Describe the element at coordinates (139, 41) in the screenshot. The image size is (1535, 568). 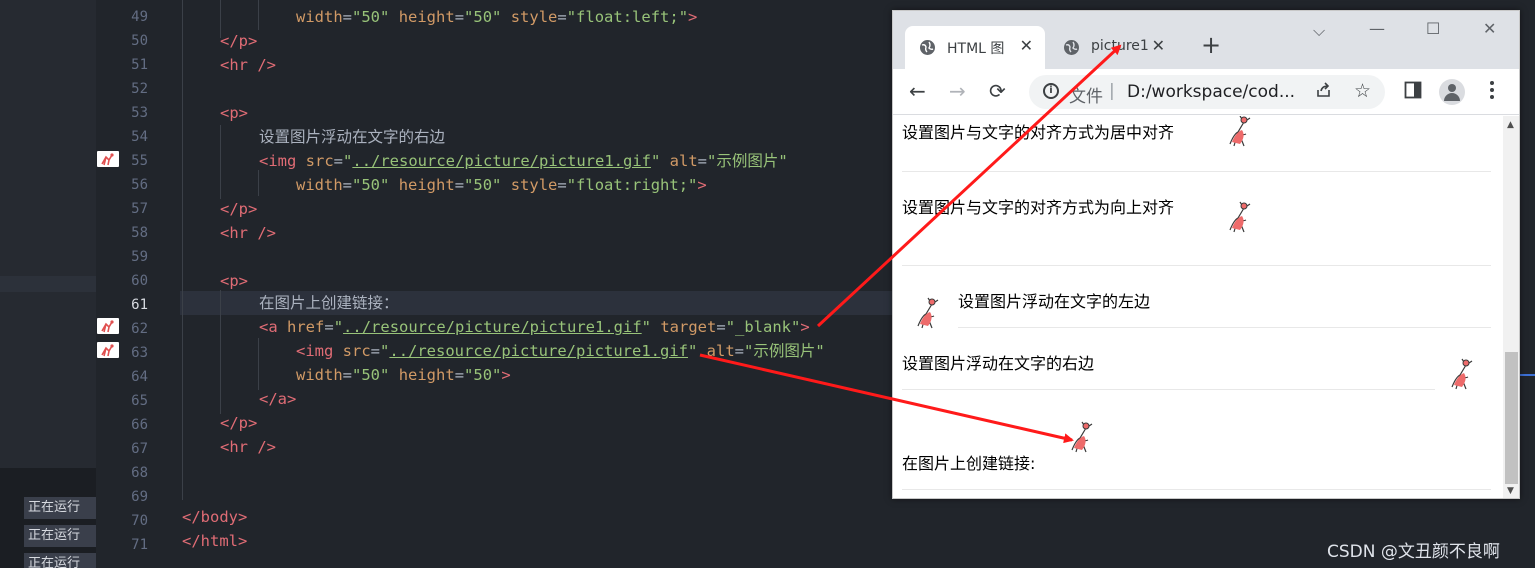
I see `line-number: 50` at that location.